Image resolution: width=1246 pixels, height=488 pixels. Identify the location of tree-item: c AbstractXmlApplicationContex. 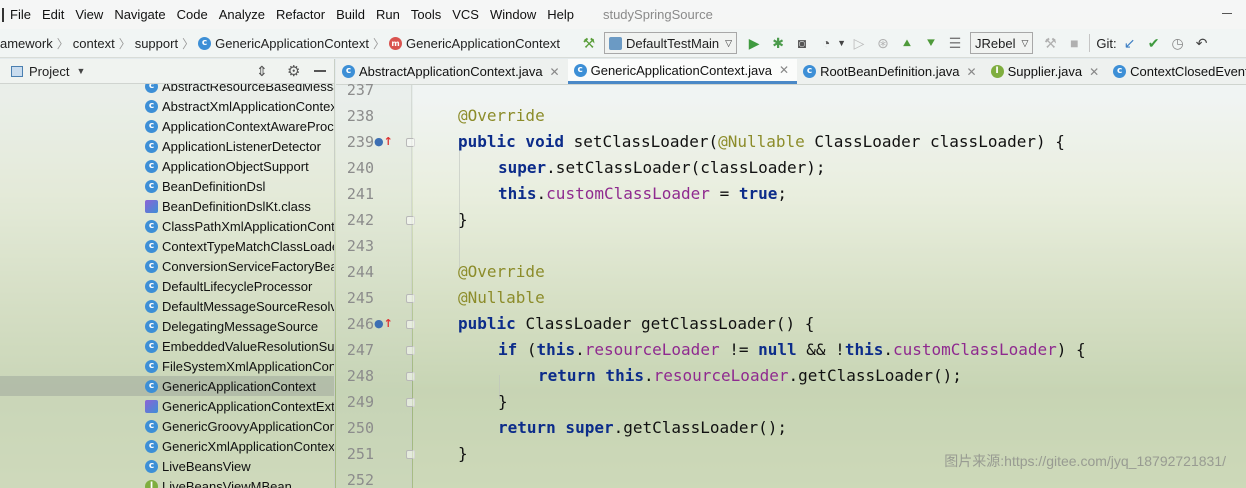
(167, 106).